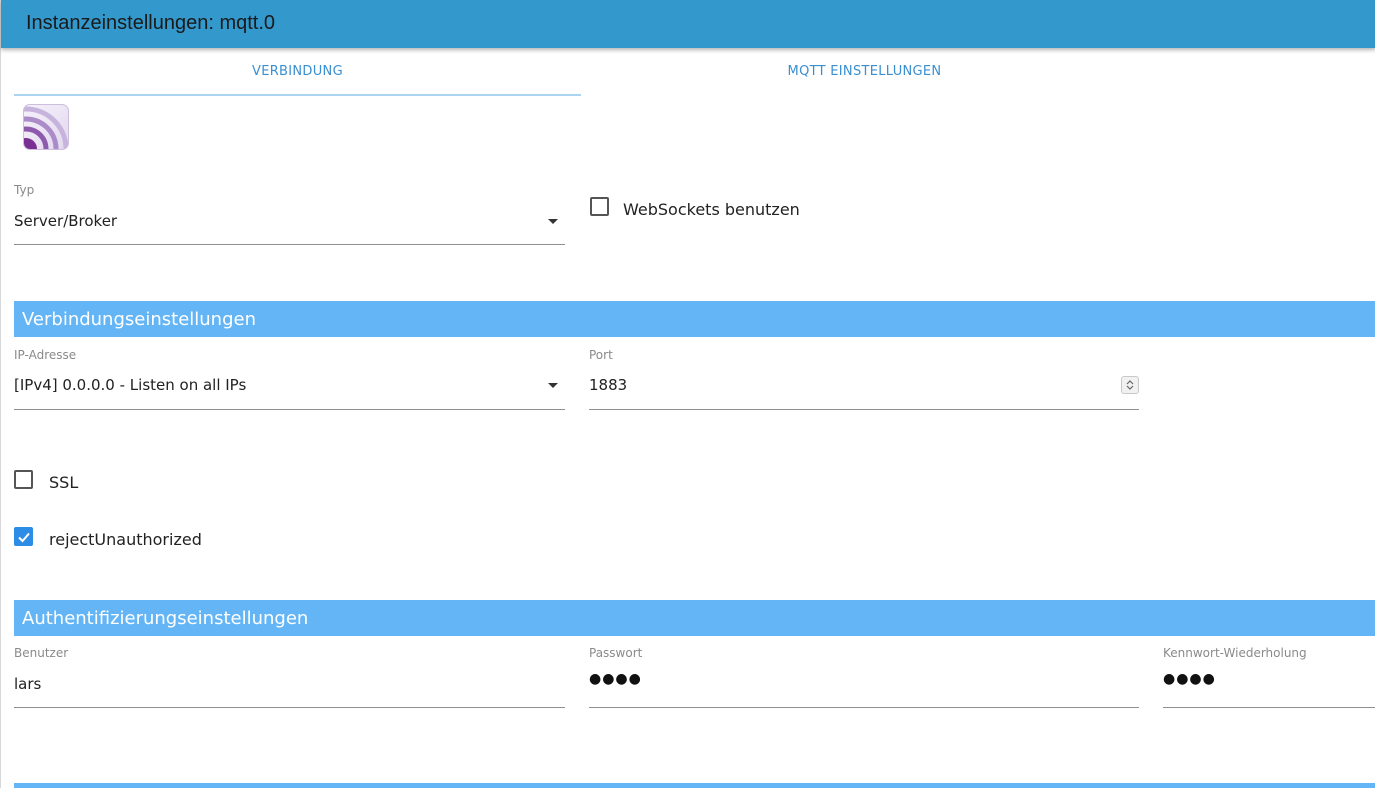 Image resolution: width=1375 pixels, height=788 pixels. Describe the element at coordinates (694, 785) in the screenshot. I see `next-section-header` at that location.